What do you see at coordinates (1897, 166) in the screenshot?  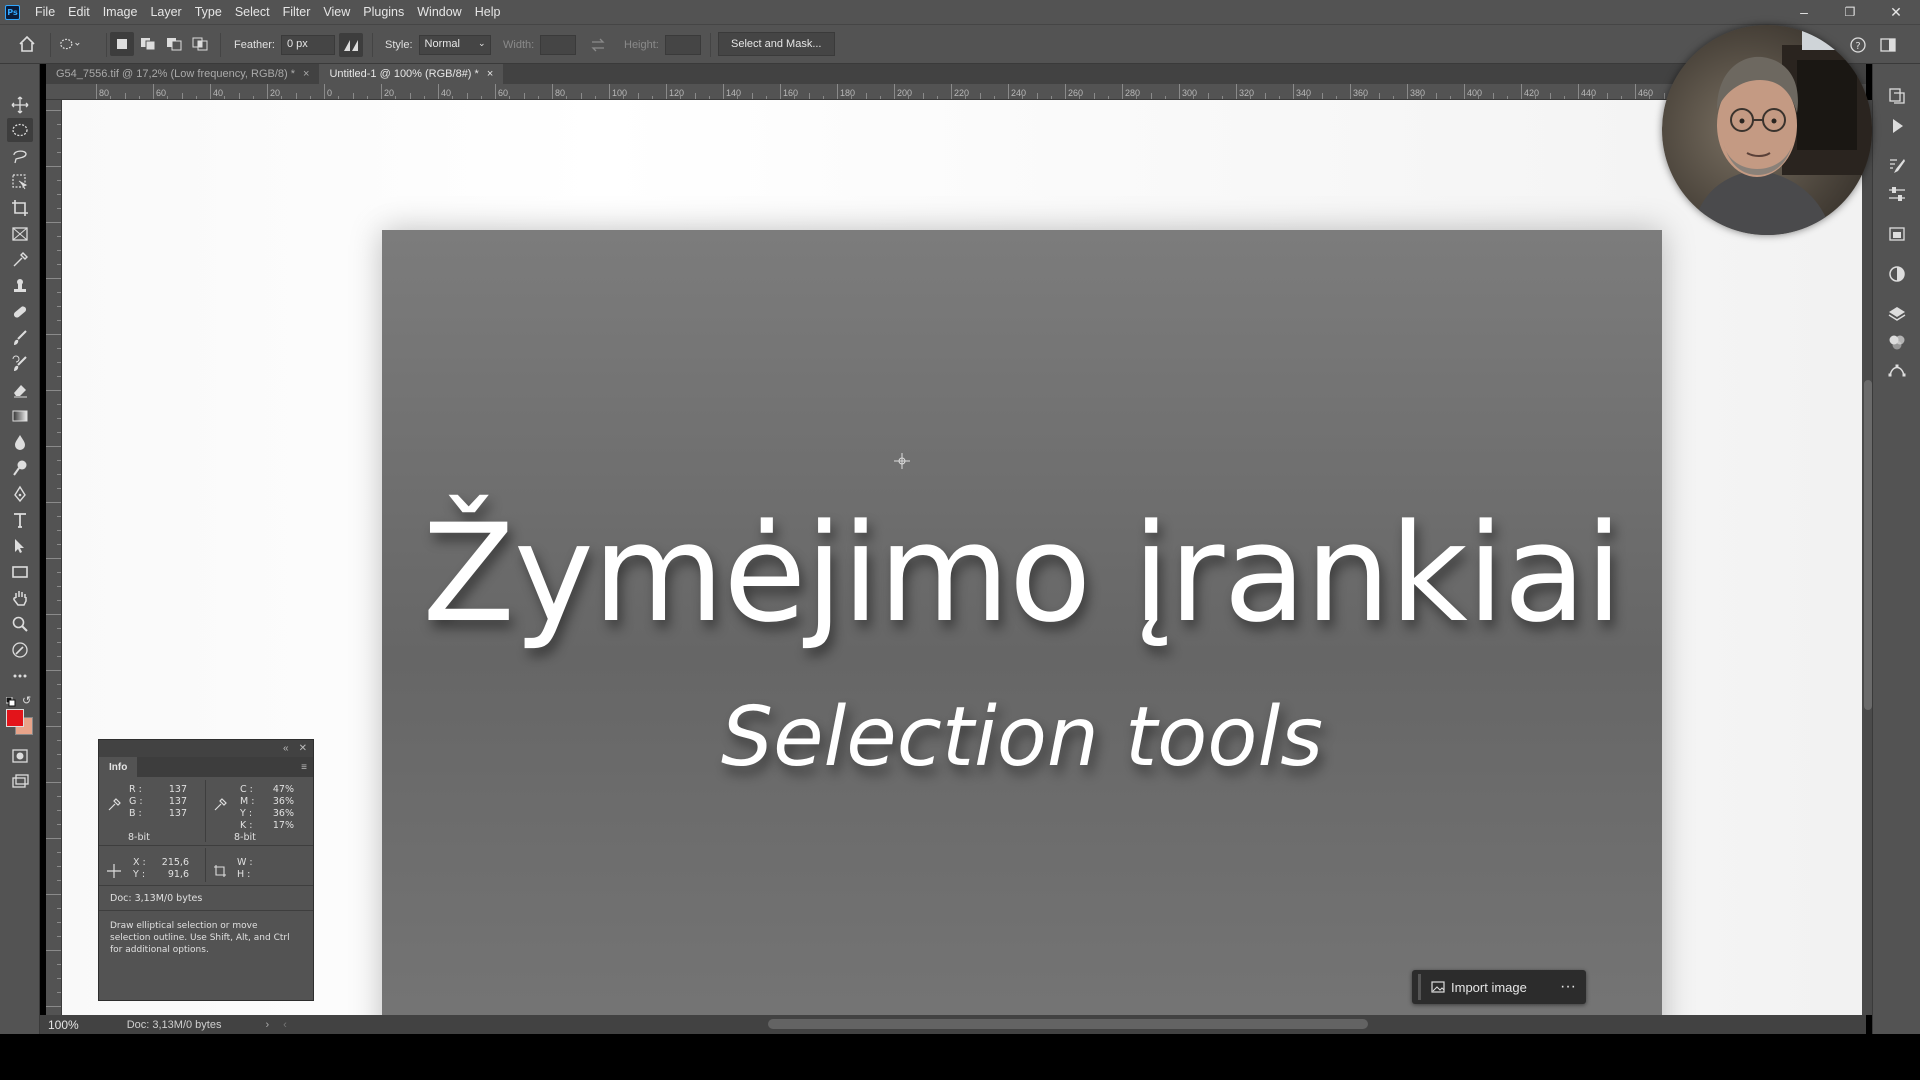 I see `brush-settings-icon` at bounding box center [1897, 166].